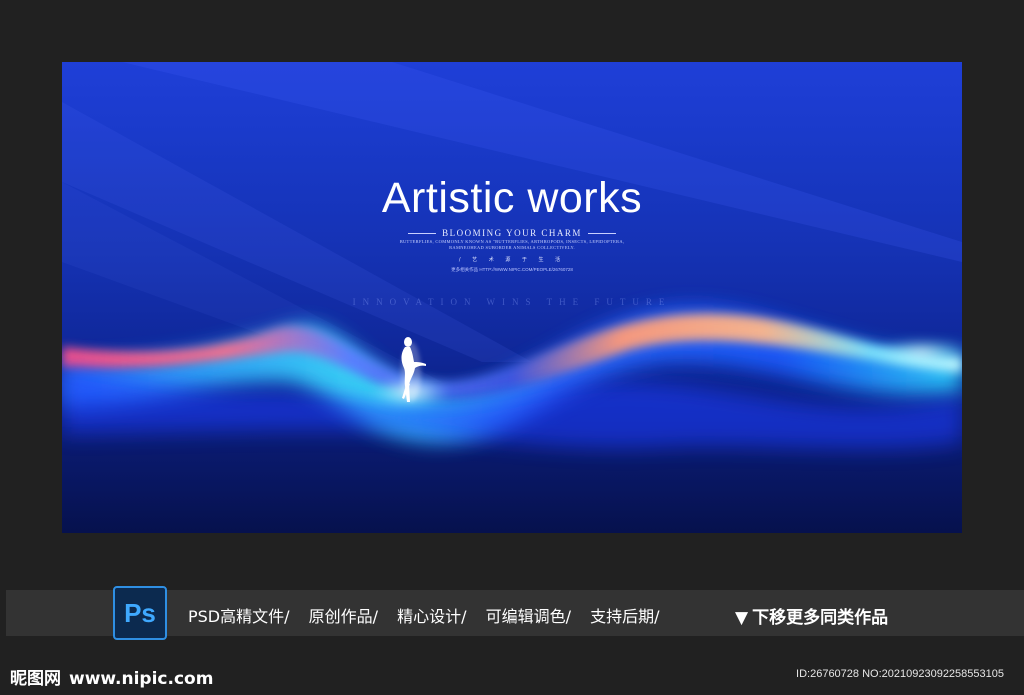  What do you see at coordinates (512, 302) in the screenshot?
I see `innovation-text: INNOVATION WINS THE FUTURE` at bounding box center [512, 302].